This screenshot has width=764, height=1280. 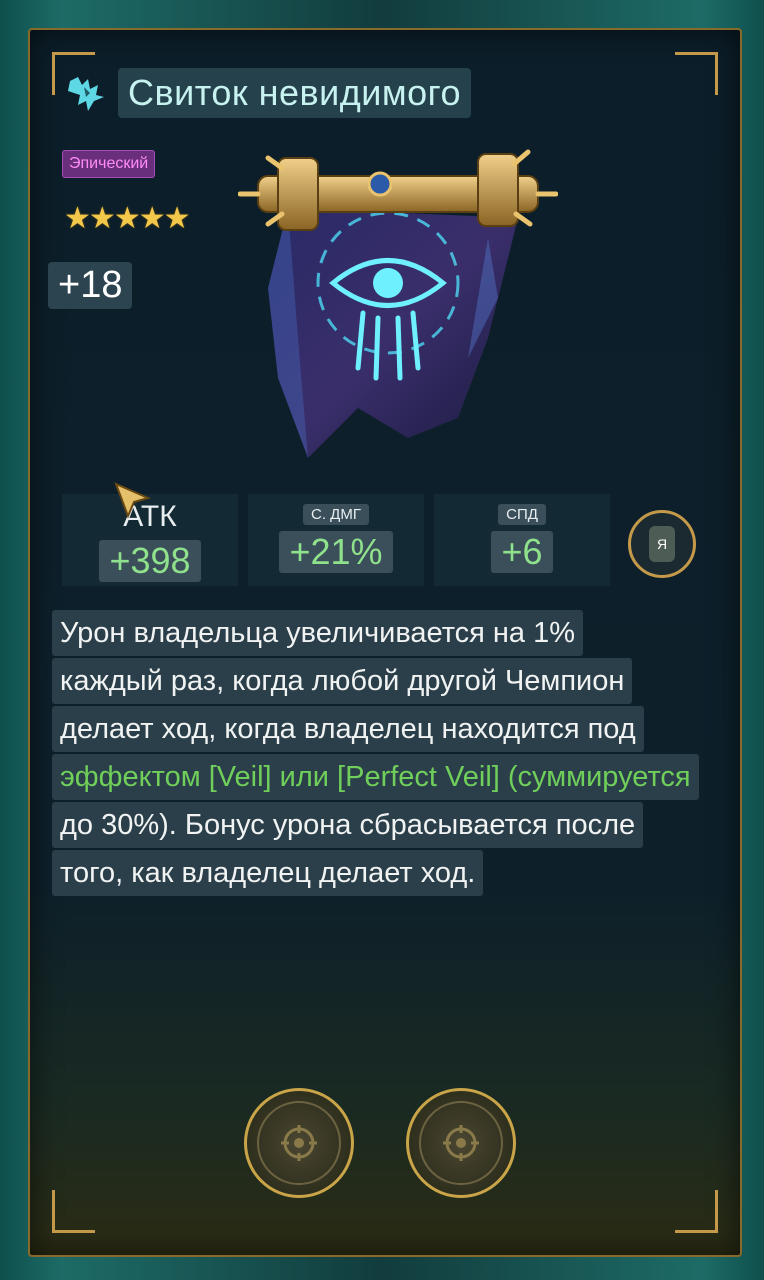 What do you see at coordinates (150, 534) in the screenshot?
I see `stat-attack: АТК +398` at bounding box center [150, 534].